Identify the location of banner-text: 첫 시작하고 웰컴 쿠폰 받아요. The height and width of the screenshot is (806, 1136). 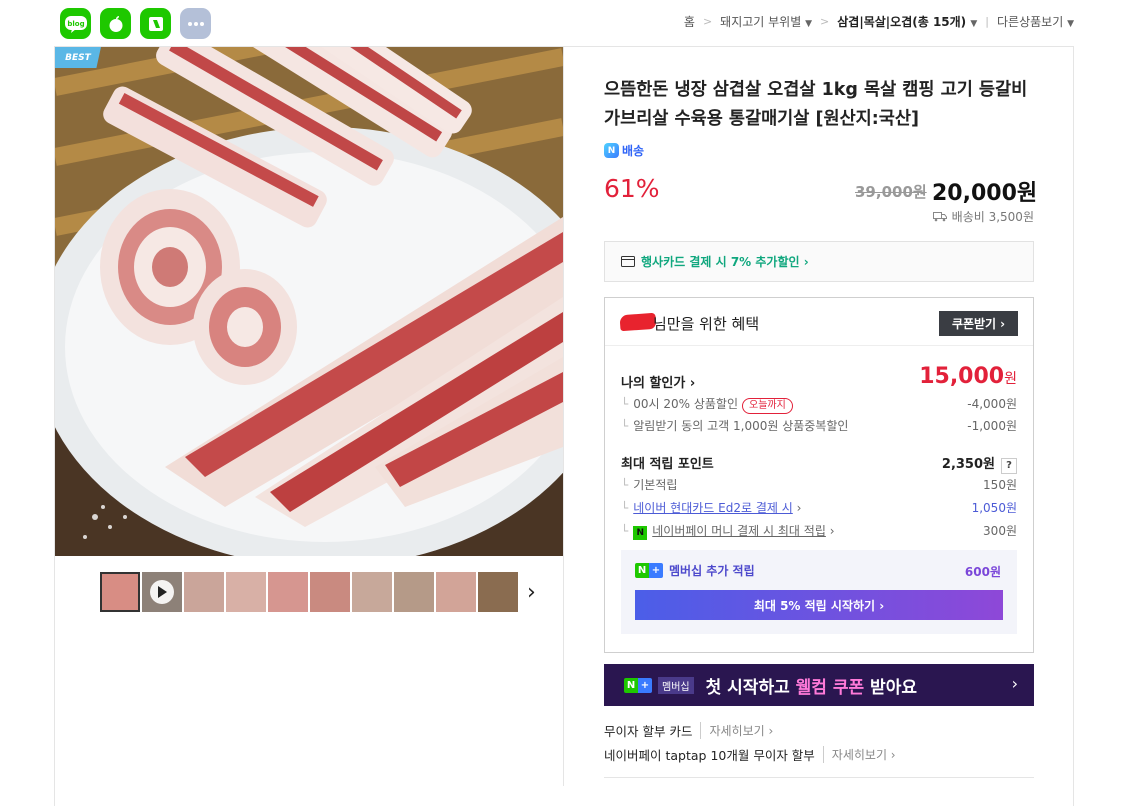
(811, 685).